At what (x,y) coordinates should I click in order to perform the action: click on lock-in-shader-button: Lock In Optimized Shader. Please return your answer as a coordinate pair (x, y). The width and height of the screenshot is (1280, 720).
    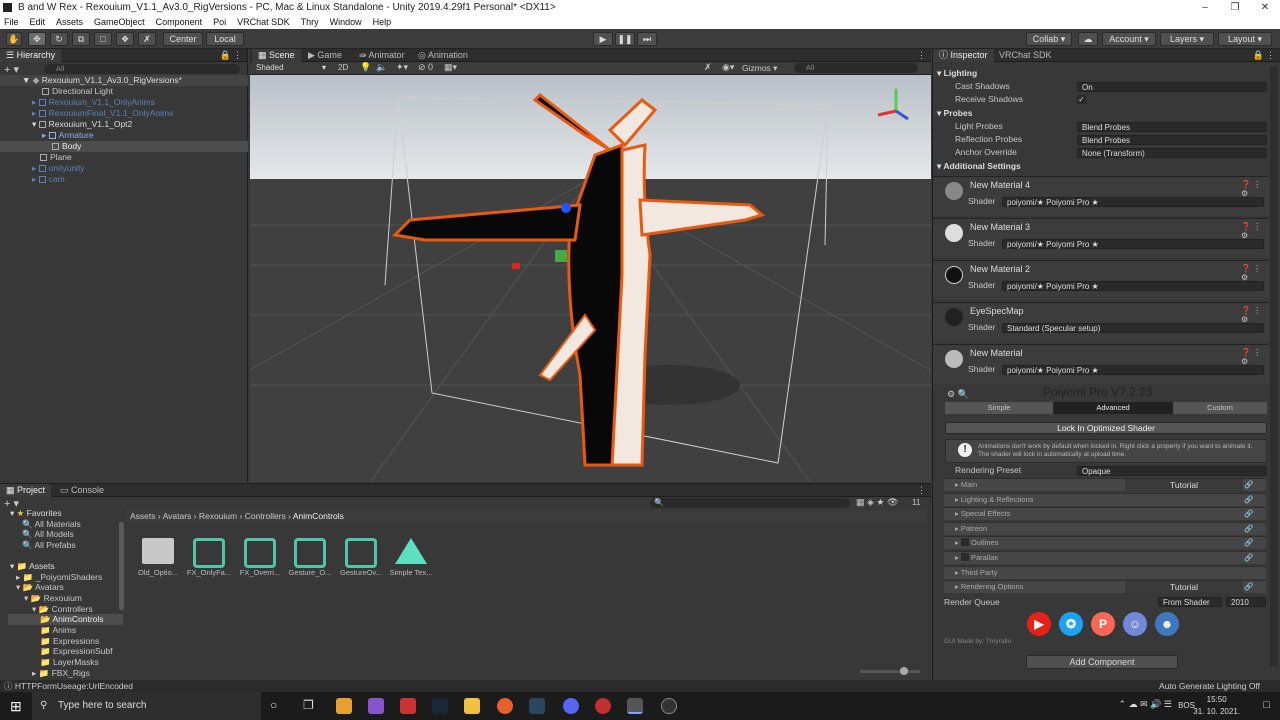
    Looking at the image, I should click on (1106, 428).